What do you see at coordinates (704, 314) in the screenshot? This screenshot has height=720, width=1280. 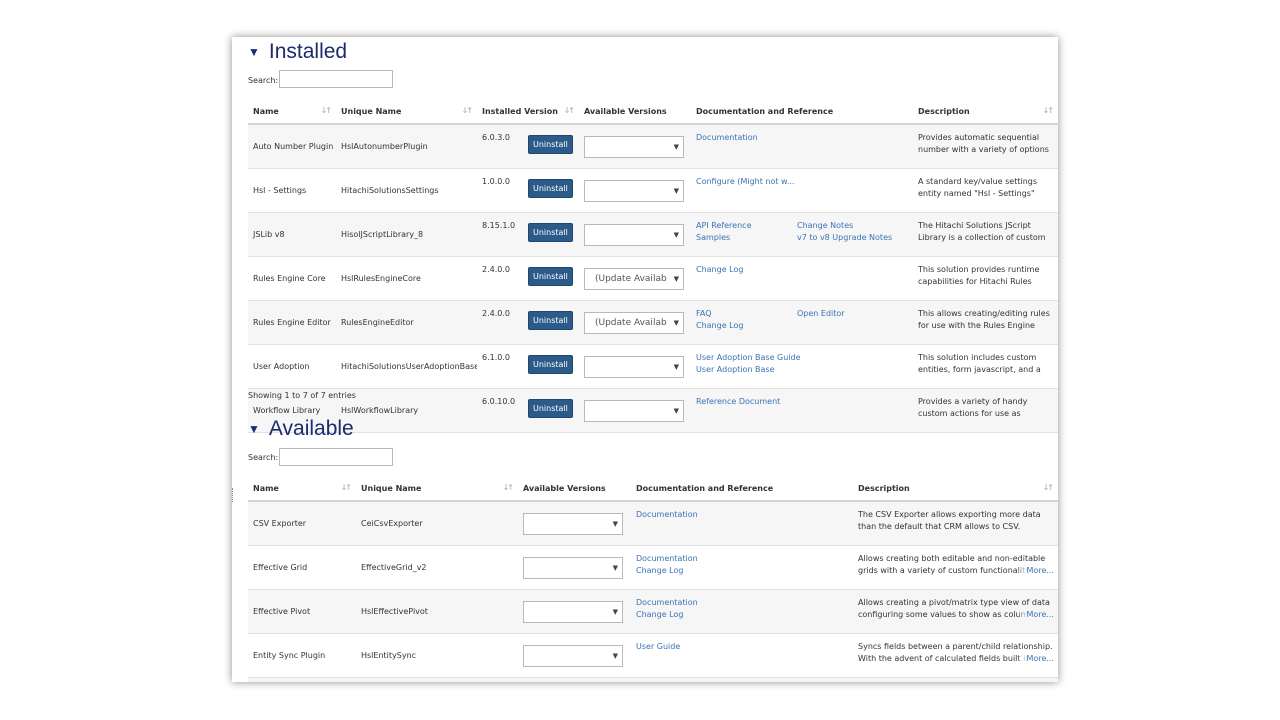 I see `doc-link: FAQ` at bounding box center [704, 314].